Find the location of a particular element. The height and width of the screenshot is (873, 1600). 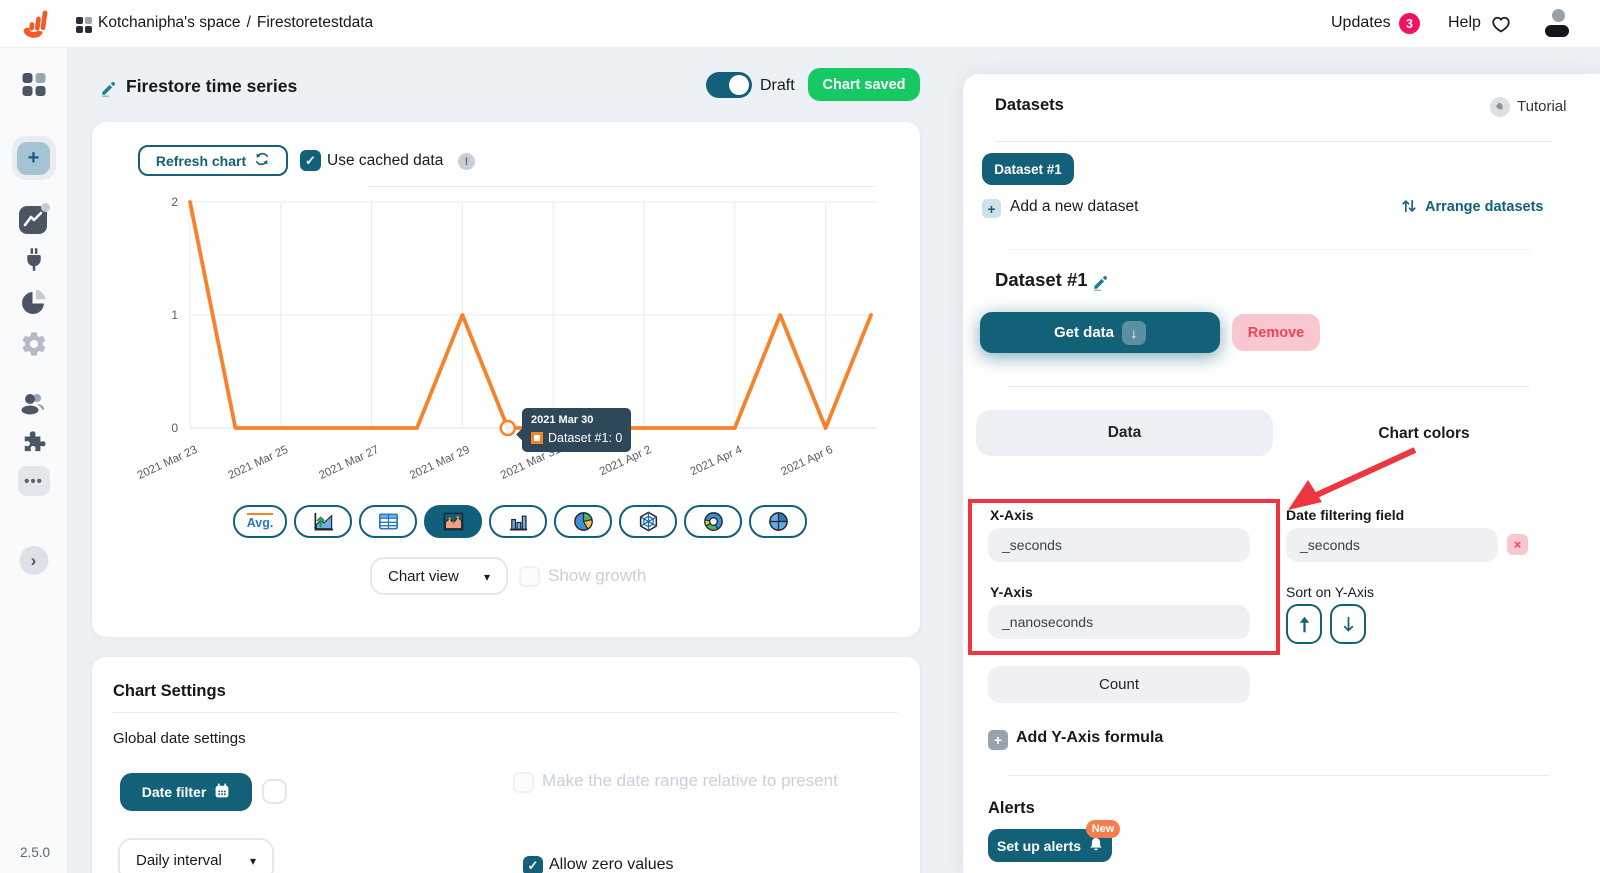

chart-view-value: Chart view is located at coordinates (423, 576).